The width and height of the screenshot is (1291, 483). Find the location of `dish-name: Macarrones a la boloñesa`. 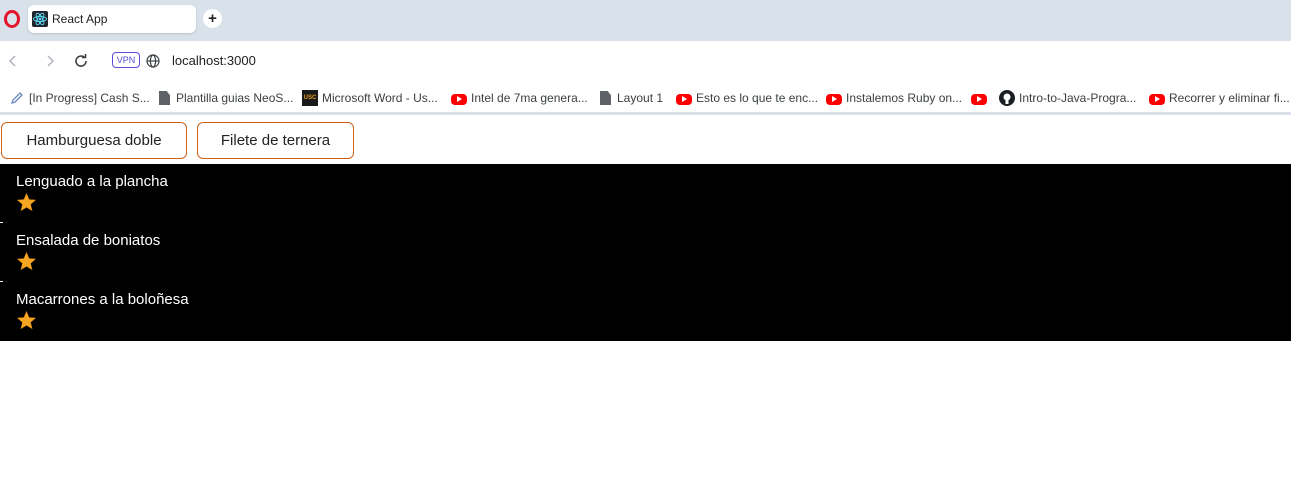

dish-name: Macarrones a la boloñesa is located at coordinates (102, 299).